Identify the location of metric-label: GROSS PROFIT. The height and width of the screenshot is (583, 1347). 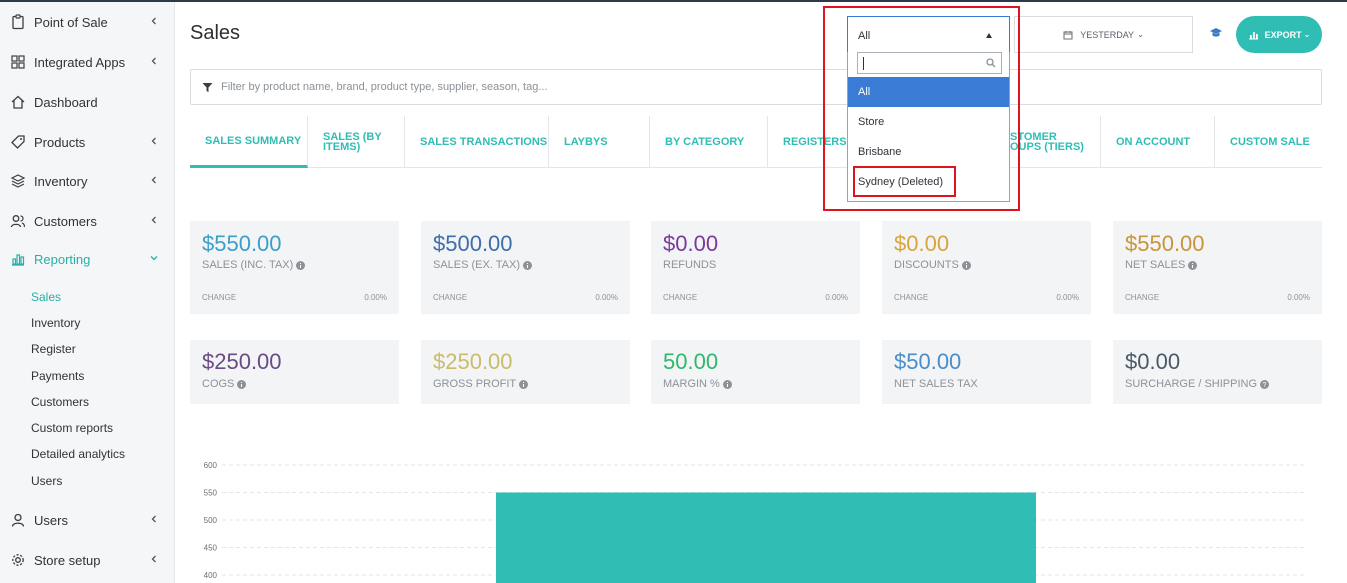
(481, 384).